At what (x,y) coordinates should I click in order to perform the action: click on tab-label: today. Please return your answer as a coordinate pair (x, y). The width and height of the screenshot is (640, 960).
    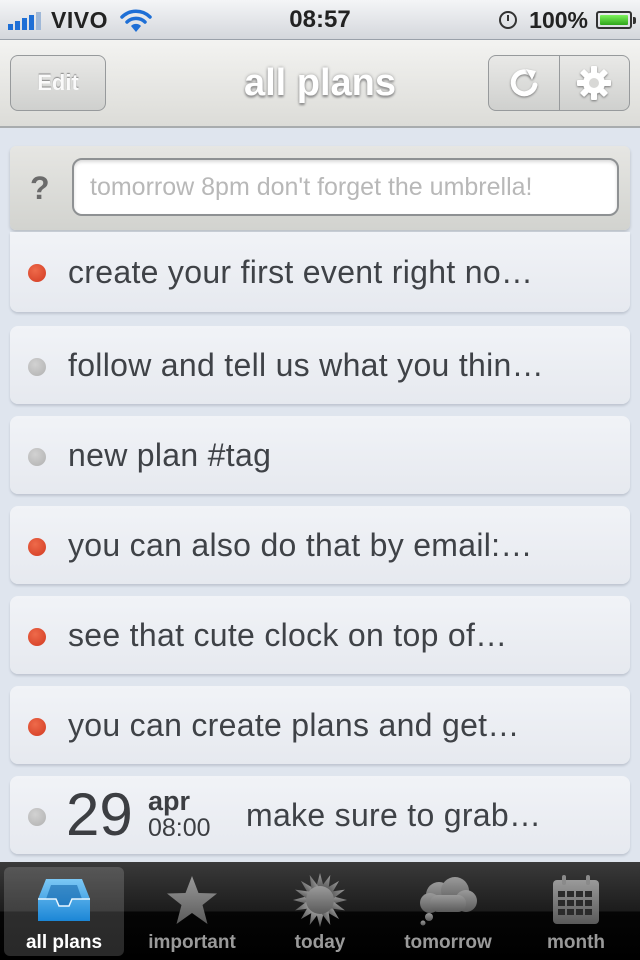
    Looking at the image, I should click on (320, 942).